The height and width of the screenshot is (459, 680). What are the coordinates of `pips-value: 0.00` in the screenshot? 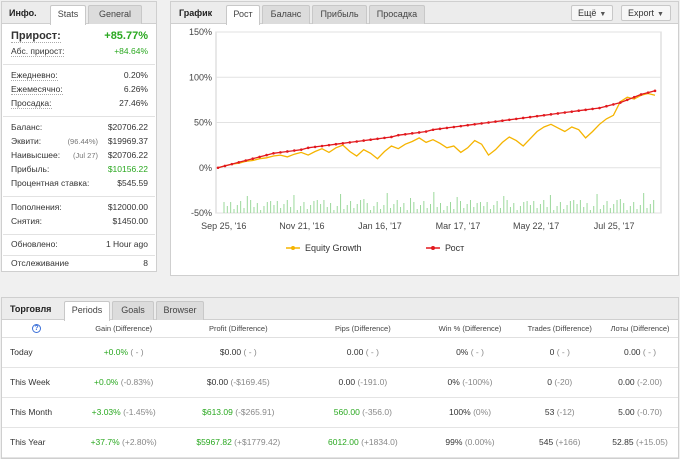 It's located at (355, 352).